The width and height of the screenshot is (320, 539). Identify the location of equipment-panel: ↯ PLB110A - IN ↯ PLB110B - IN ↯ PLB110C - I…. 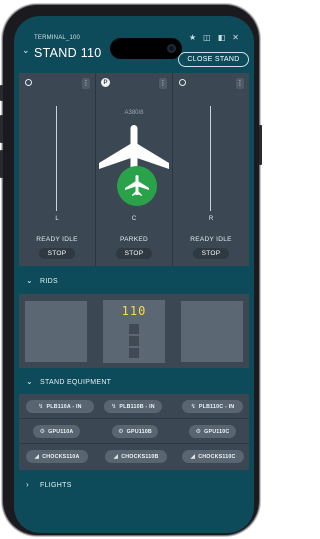
(134, 432).